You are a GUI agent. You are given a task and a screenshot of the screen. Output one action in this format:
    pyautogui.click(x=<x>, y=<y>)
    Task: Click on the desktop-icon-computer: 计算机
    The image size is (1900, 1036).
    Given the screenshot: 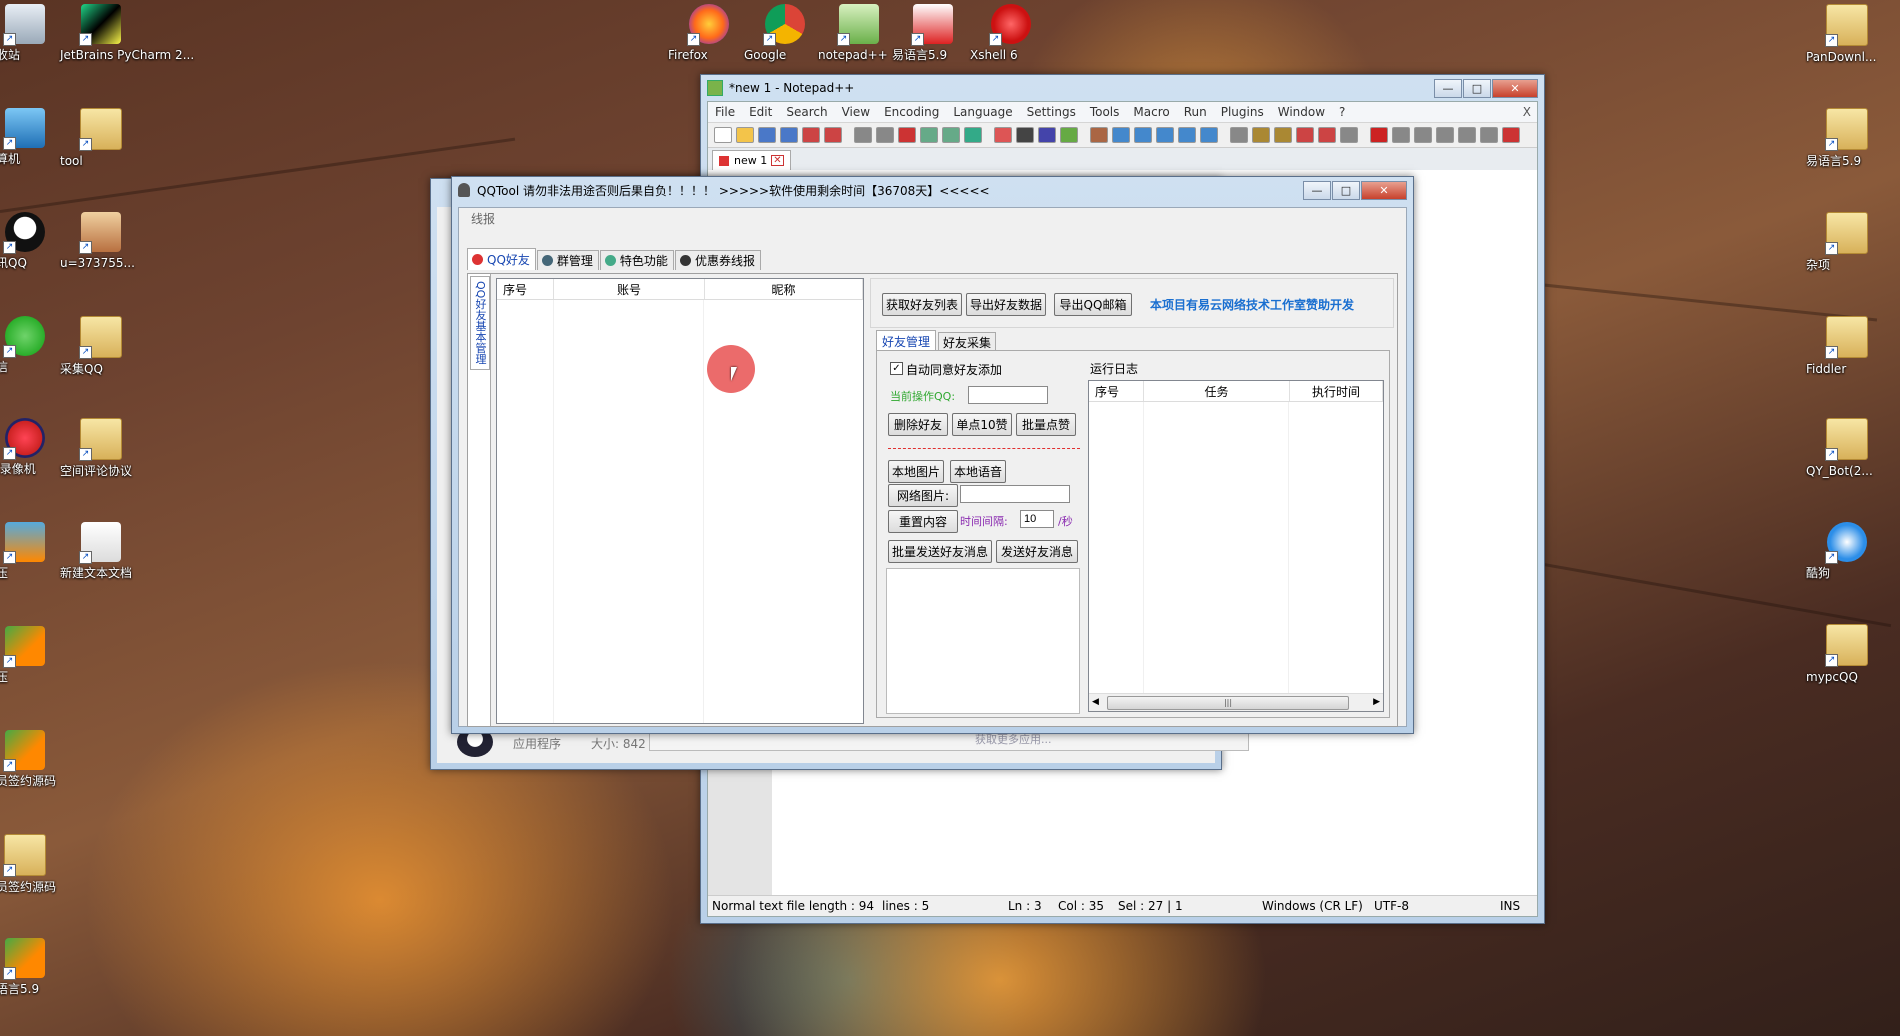 What is the action you would take?
    pyautogui.click(x=33, y=137)
    